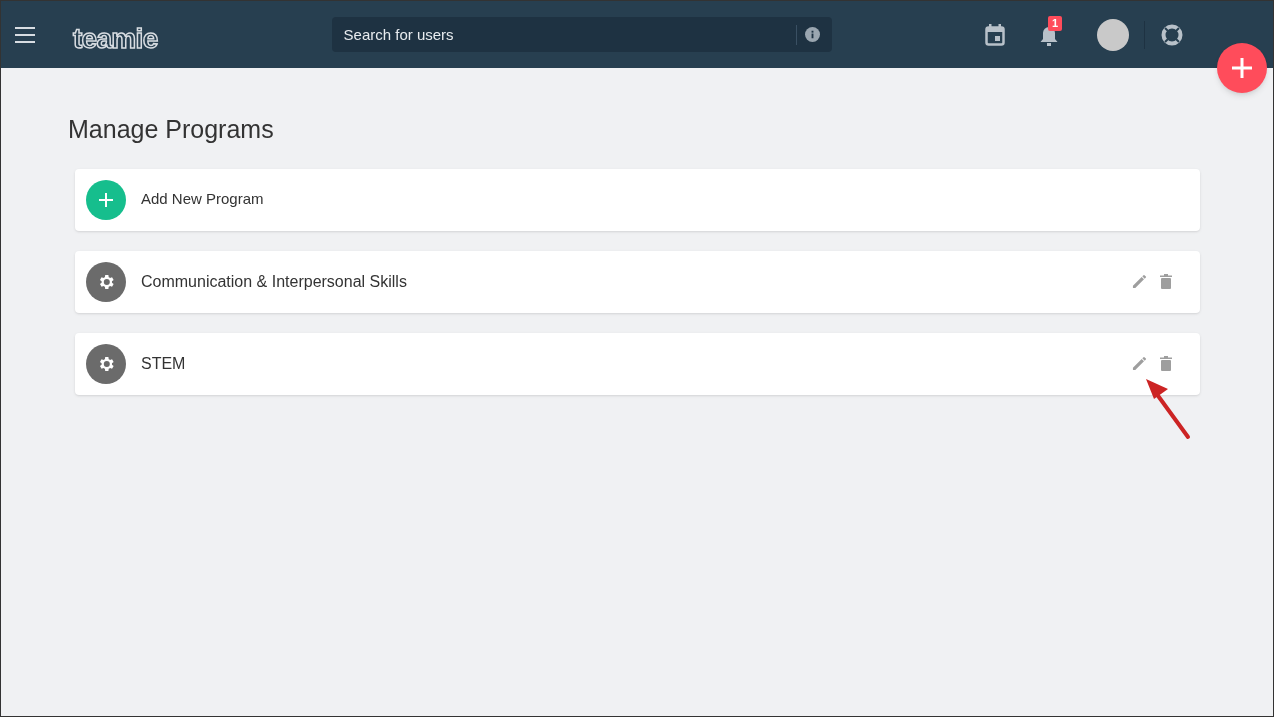 Image resolution: width=1274 pixels, height=717 pixels. What do you see at coordinates (1168, 409) in the screenshot?
I see `annotation-arrow` at bounding box center [1168, 409].